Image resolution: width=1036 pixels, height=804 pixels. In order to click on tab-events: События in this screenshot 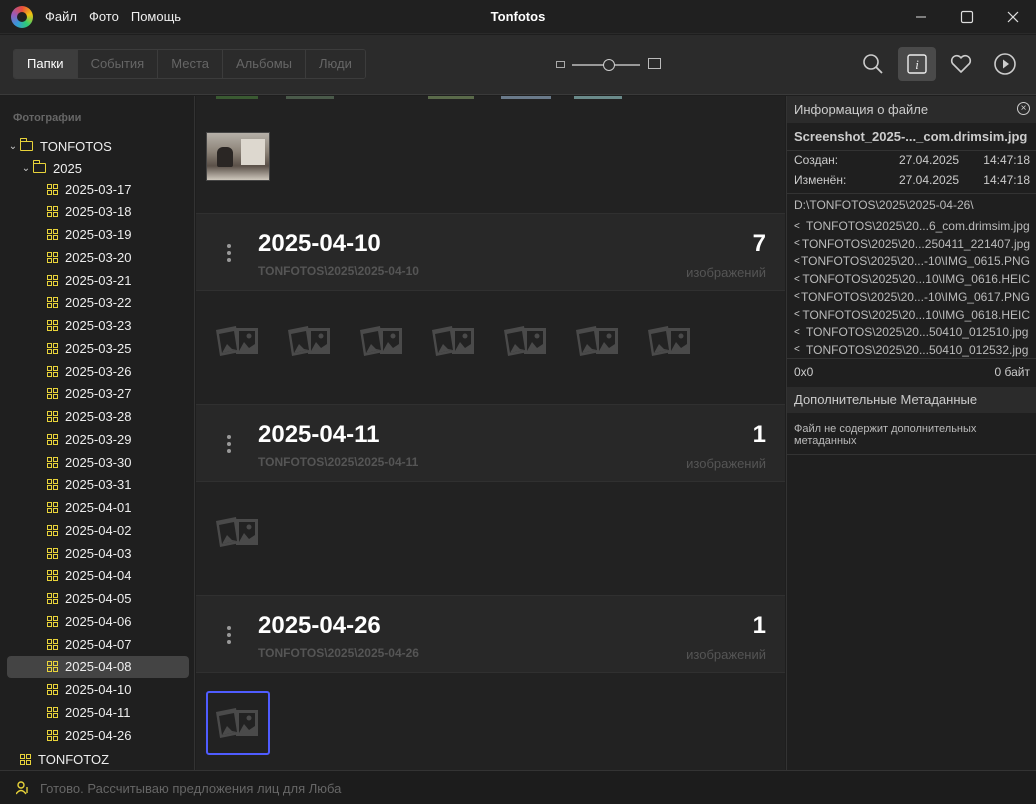, I will do `click(118, 64)`.